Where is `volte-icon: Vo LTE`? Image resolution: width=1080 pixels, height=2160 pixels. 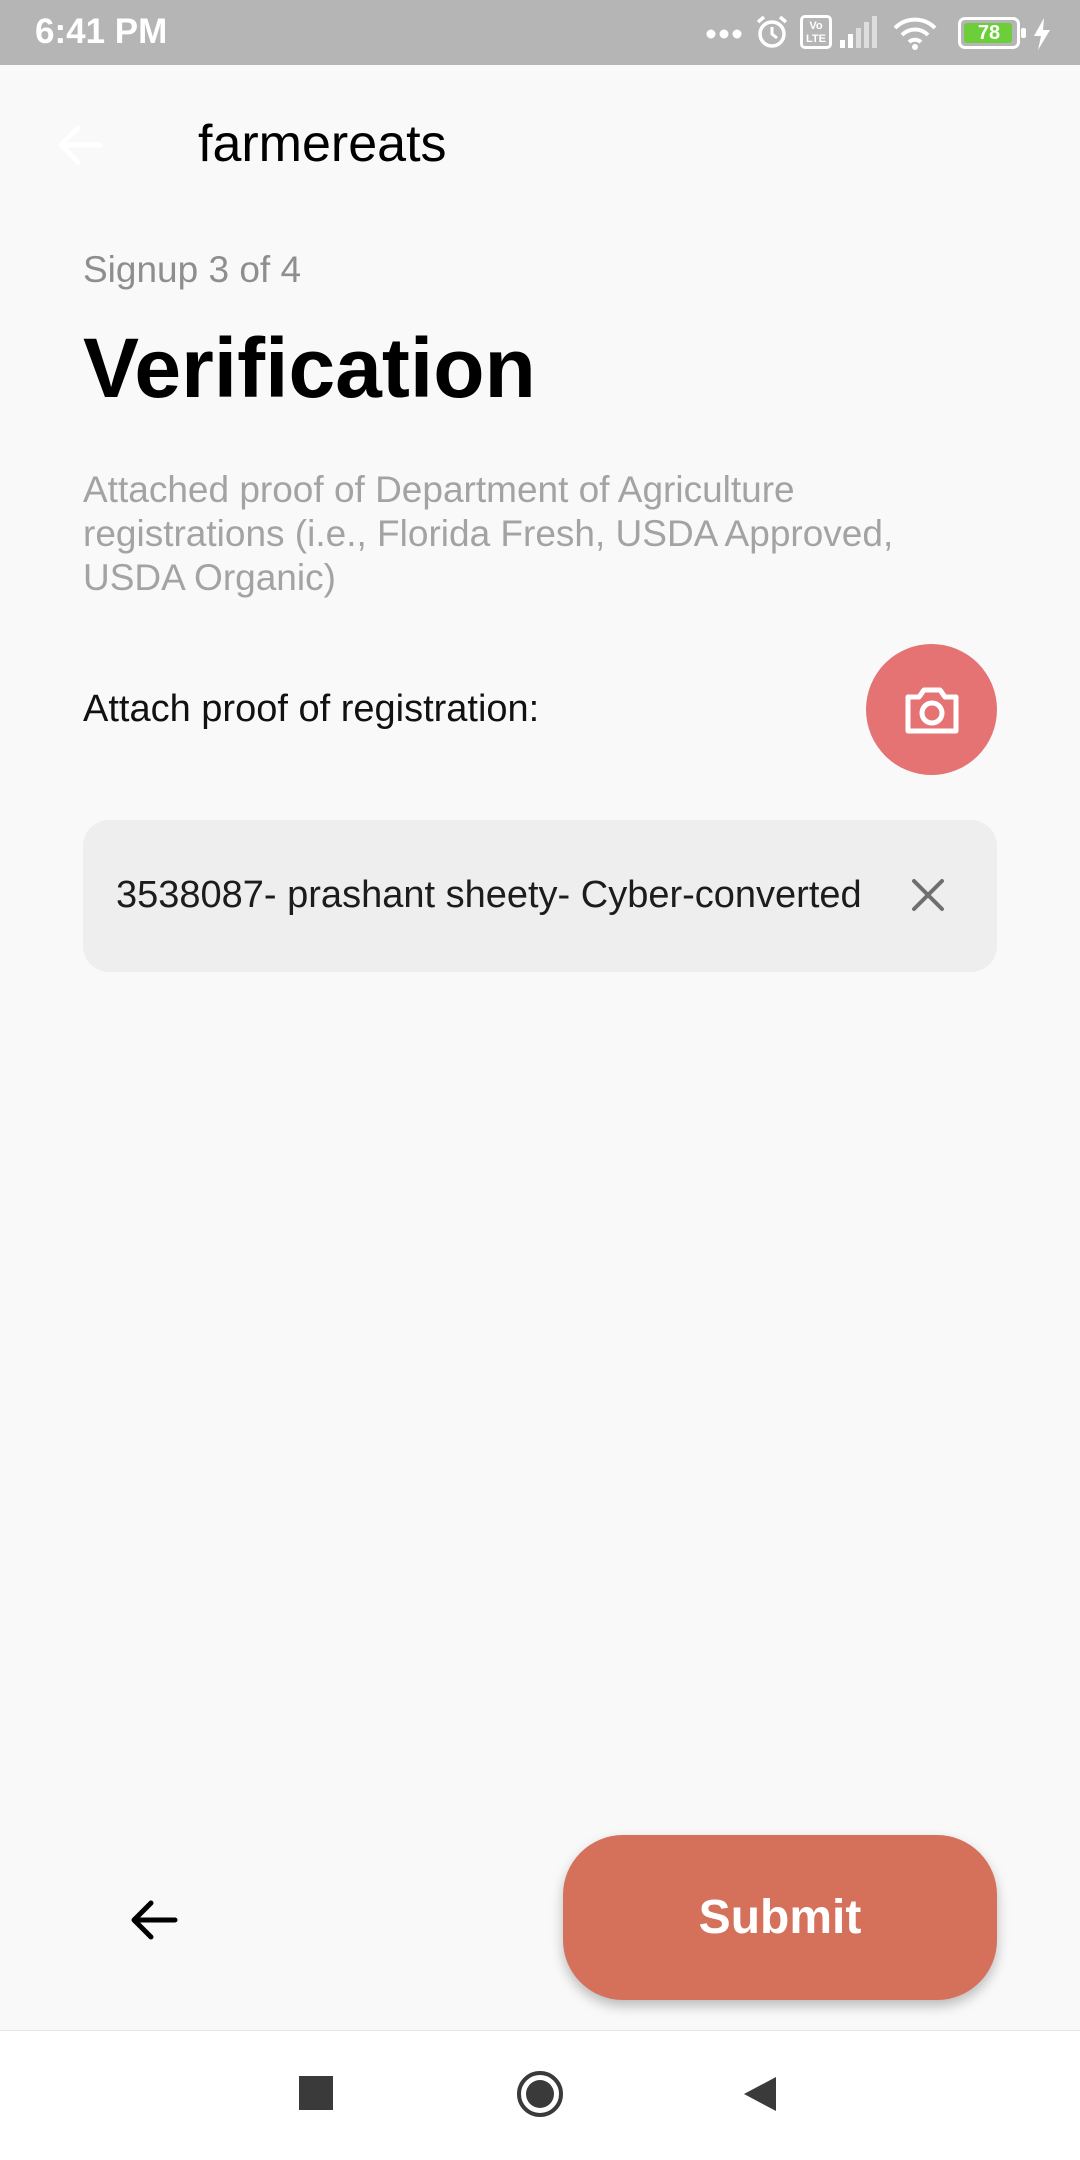 volte-icon: Vo LTE is located at coordinates (816, 32).